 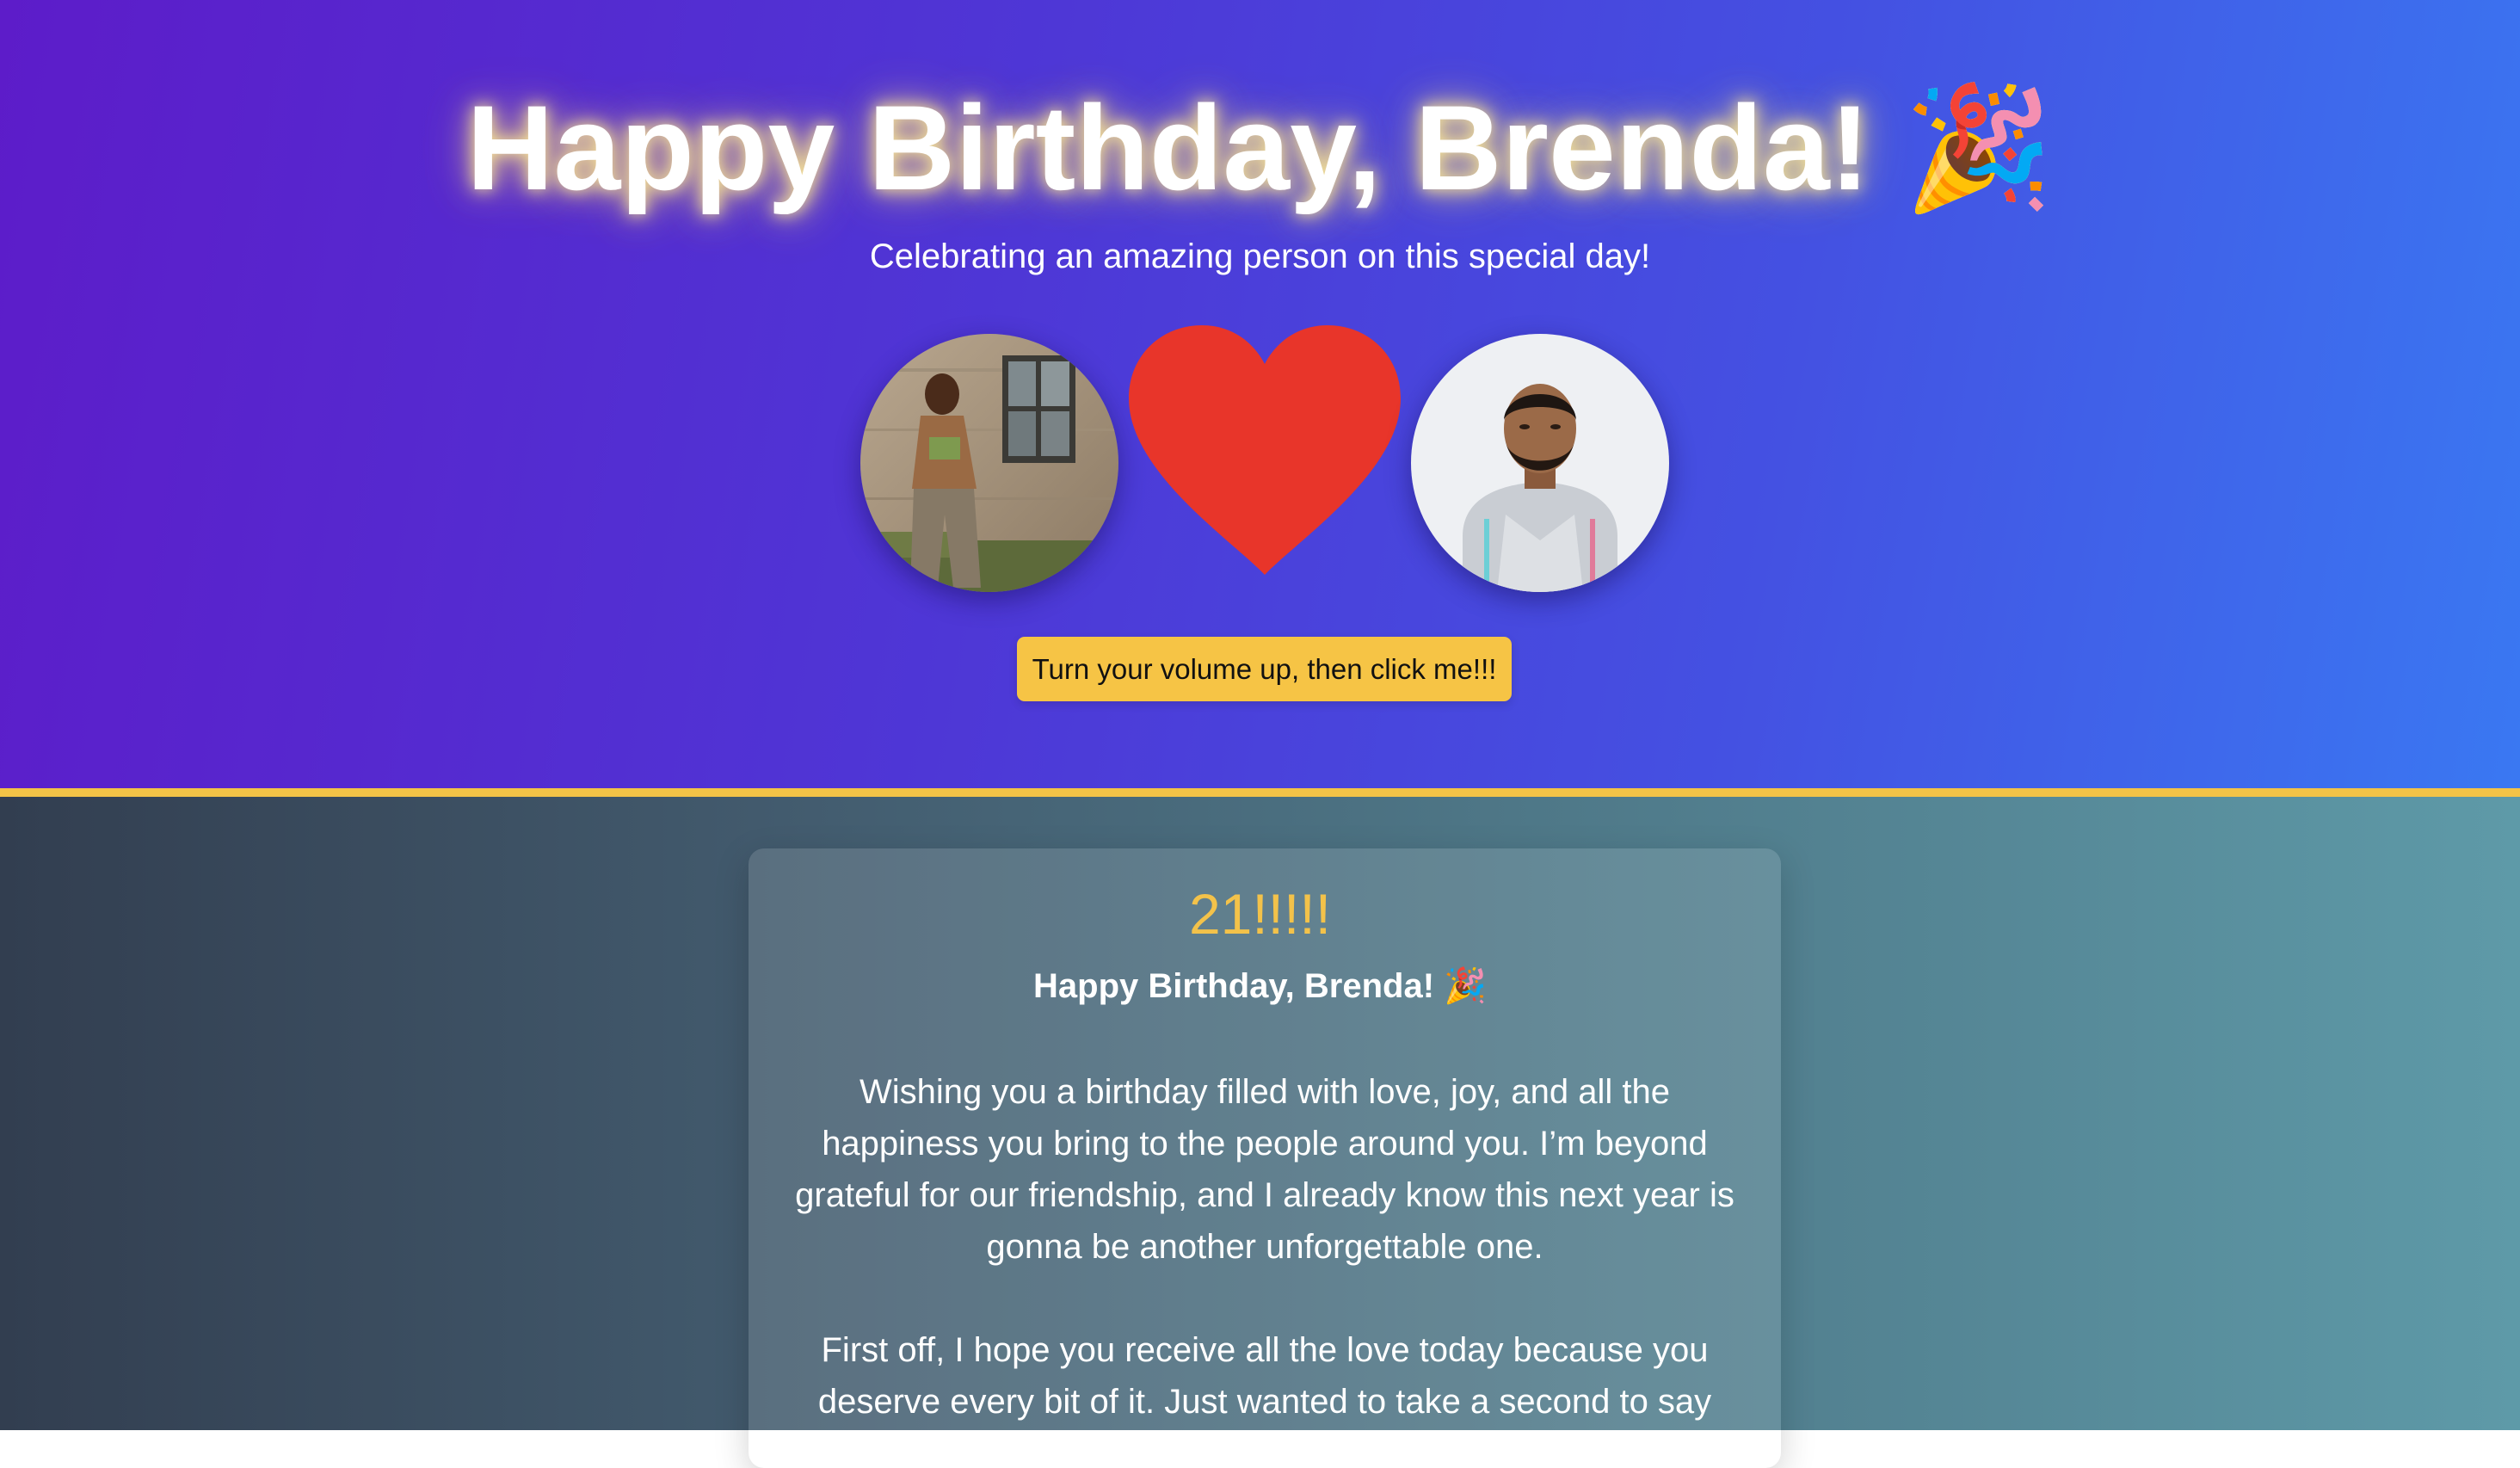 I want to click on card-heading: Happy Birthday, Brenda! 🎉, so click(x=1260, y=986).